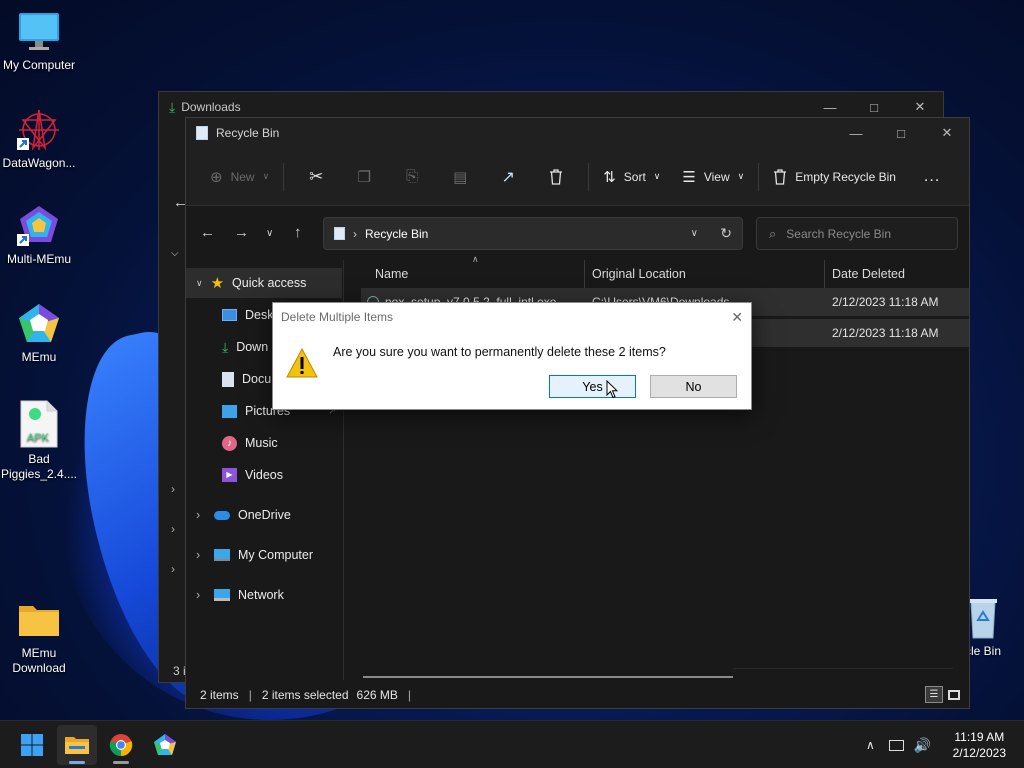 This screenshot has height=768, width=1024. Describe the element at coordinates (592, 386) in the screenshot. I see `yes-button: Yes` at that location.